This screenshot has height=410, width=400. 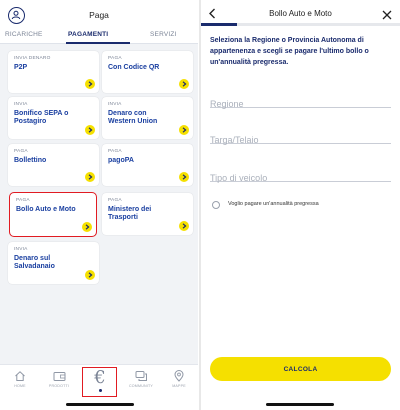 What do you see at coordinates (179, 376) in the screenshot?
I see `map-pin-icon` at bounding box center [179, 376].